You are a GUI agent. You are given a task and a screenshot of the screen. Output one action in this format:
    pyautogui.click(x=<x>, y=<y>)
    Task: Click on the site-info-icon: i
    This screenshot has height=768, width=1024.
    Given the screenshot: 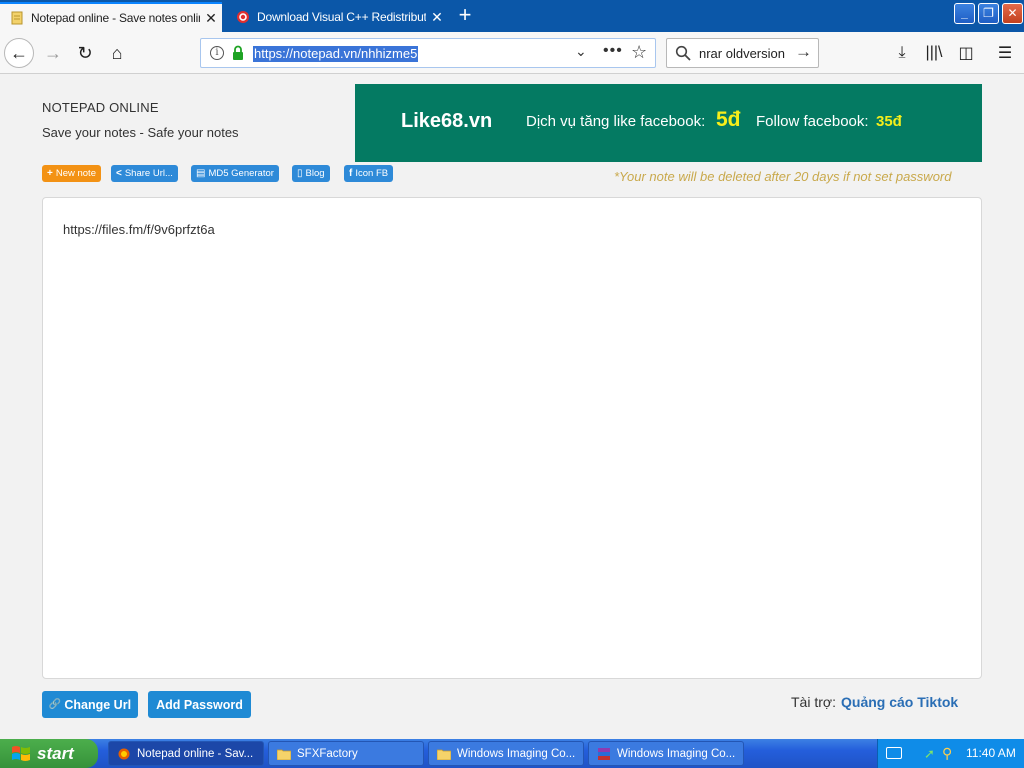 What is the action you would take?
    pyautogui.click(x=217, y=53)
    